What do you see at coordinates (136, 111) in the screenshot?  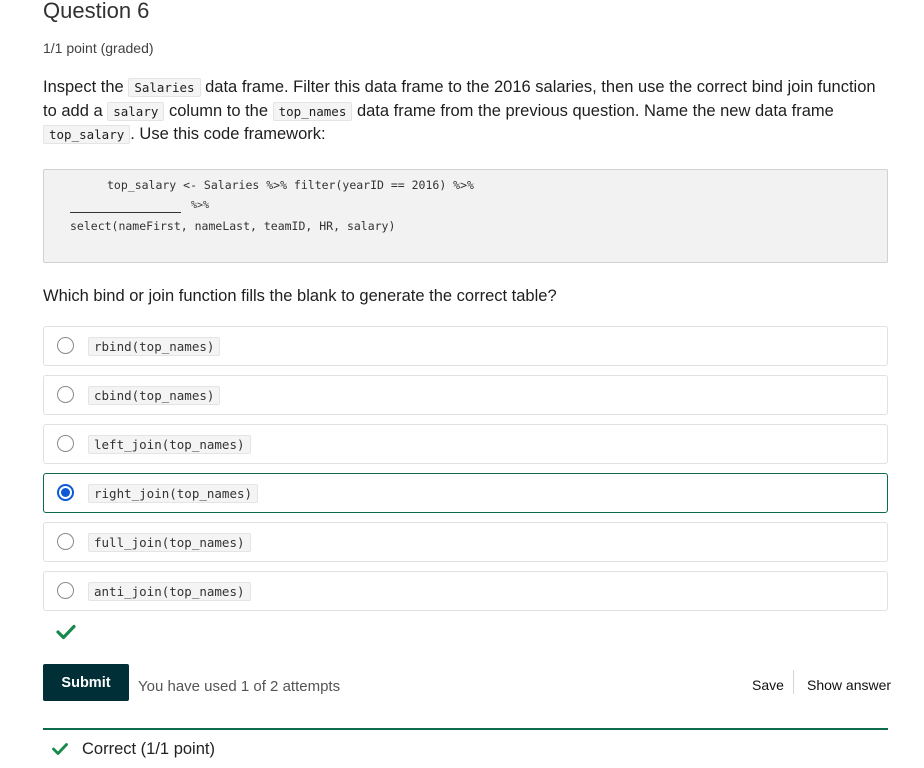 I see `inline-code: salary` at bounding box center [136, 111].